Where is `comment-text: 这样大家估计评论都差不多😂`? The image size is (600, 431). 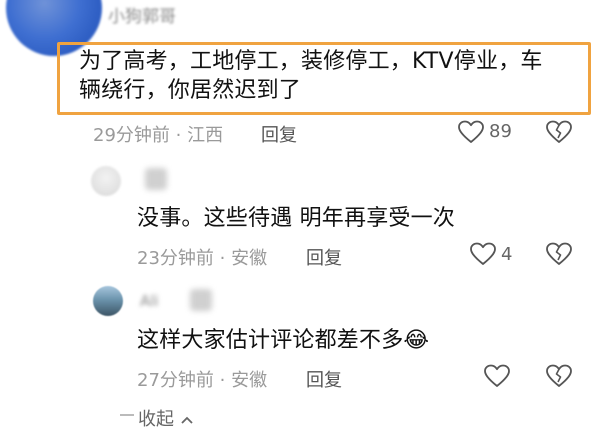 comment-text: 这样大家估计评论都差不多😂 is located at coordinates (283, 340).